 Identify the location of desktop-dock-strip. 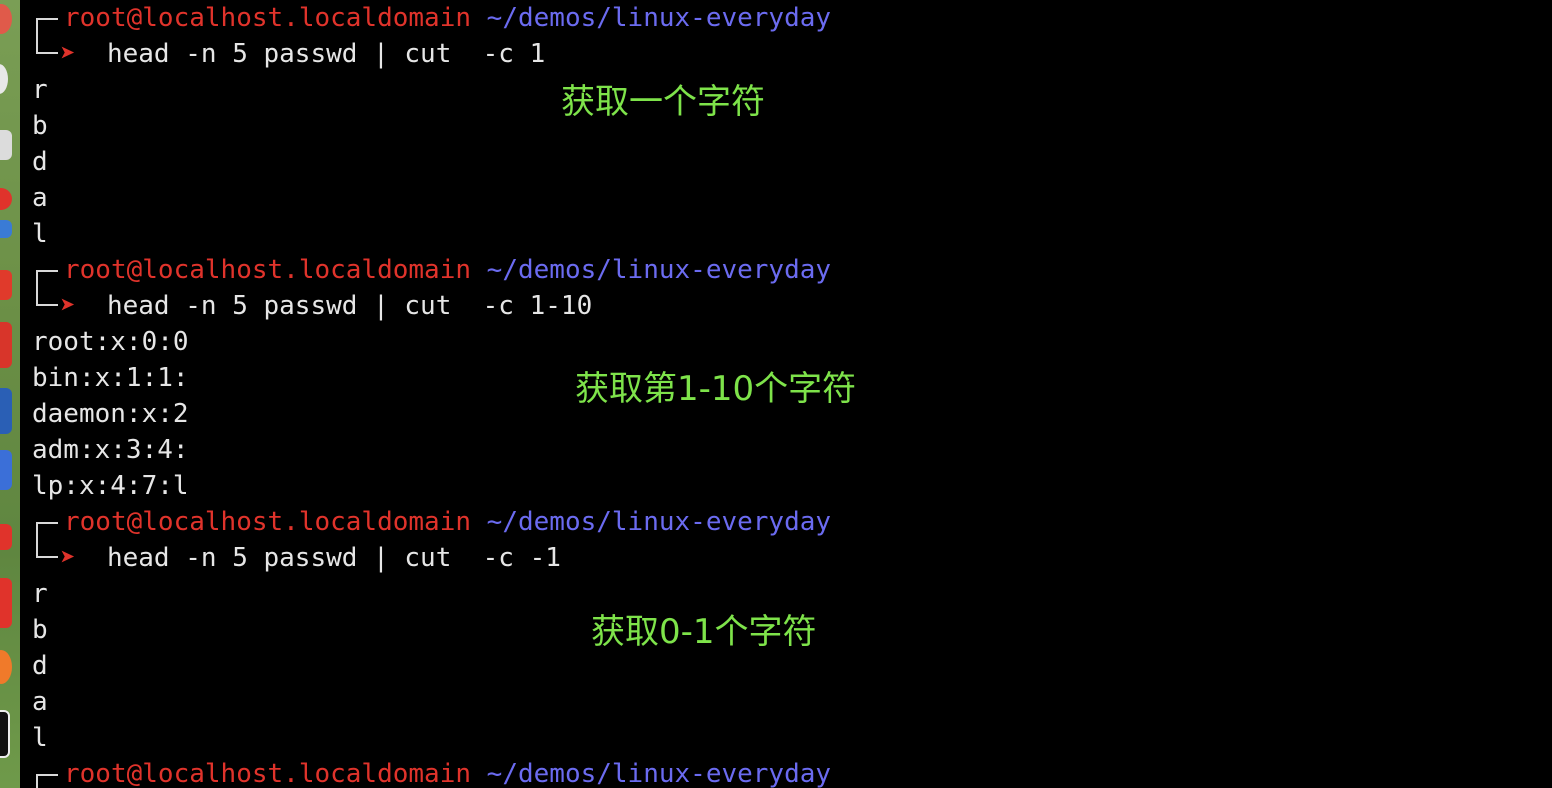
(10, 394).